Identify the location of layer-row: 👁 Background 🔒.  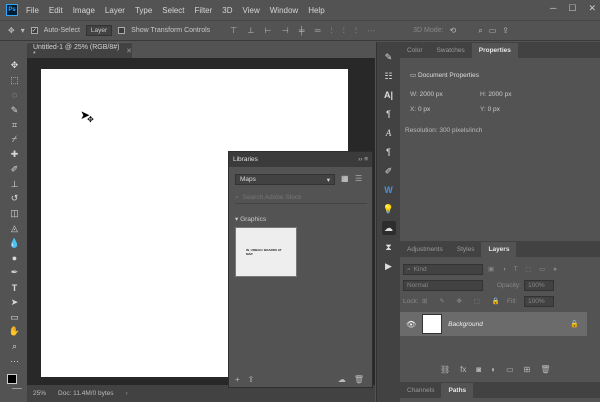
(493, 324).